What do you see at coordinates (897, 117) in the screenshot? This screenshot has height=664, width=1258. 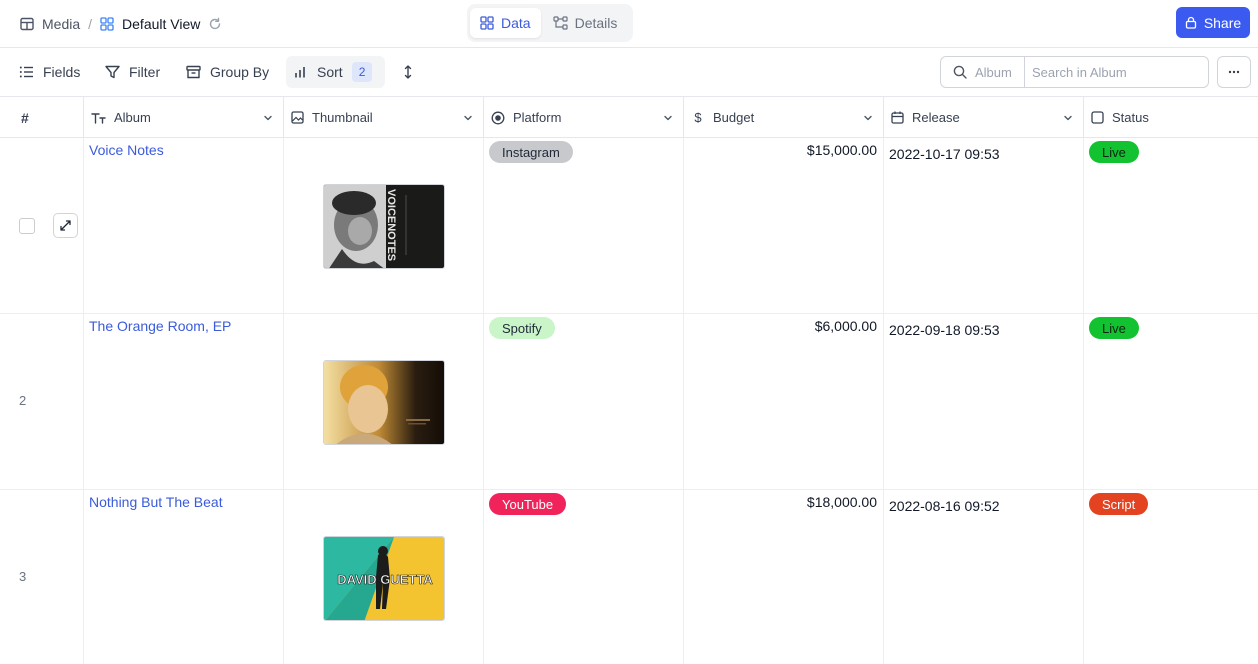 I see `calendar-icon` at bounding box center [897, 117].